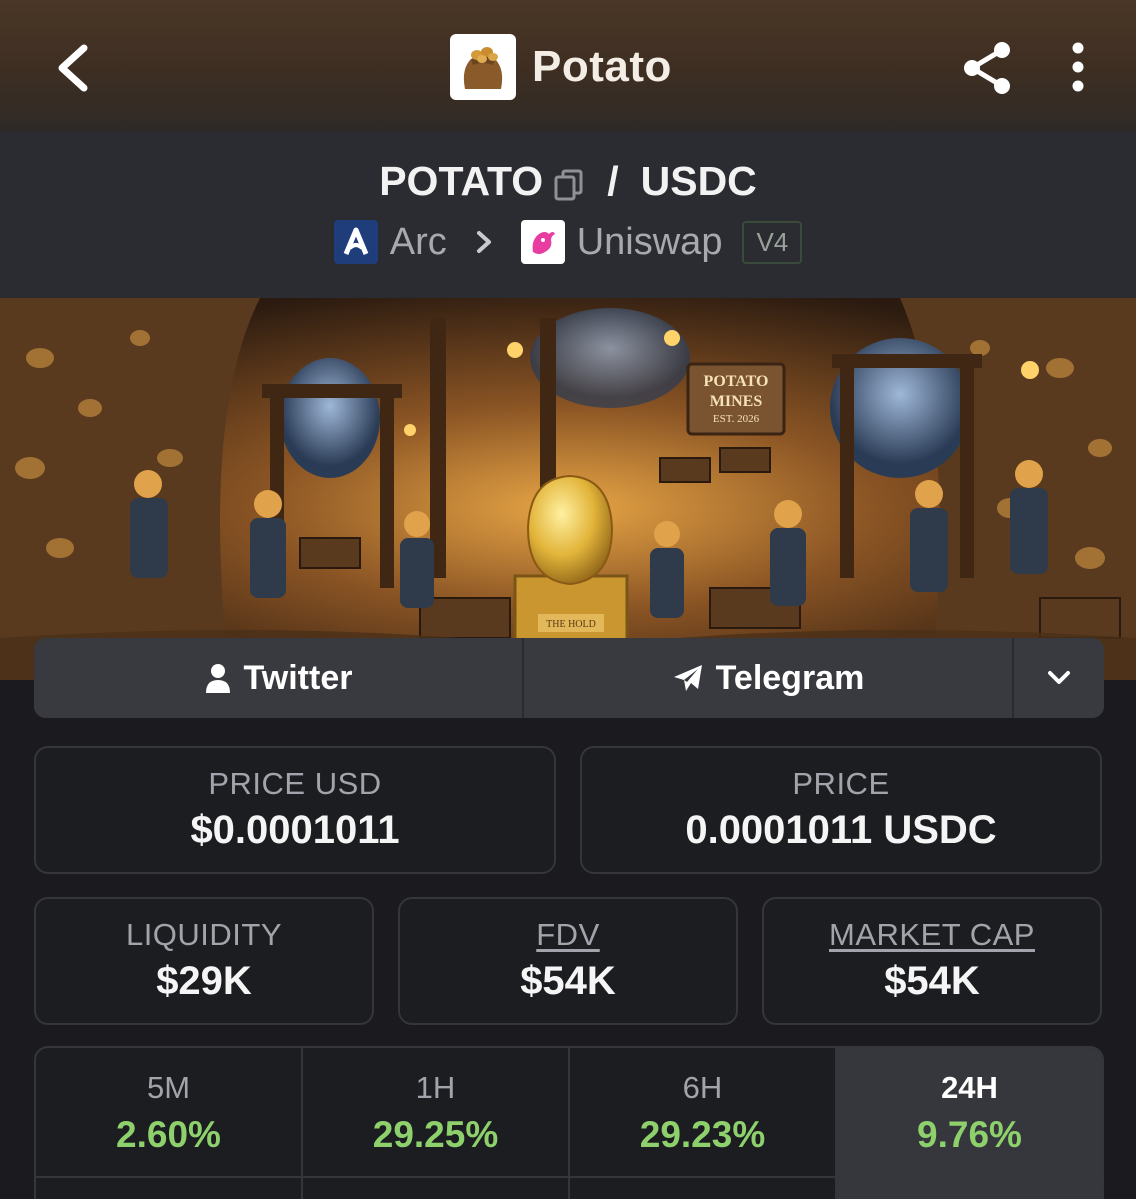 This screenshot has width=1136, height=1199. Describe the element at coordinates (736, 401) in the screenshot. I see `sign-text-2: MINES` at that location.